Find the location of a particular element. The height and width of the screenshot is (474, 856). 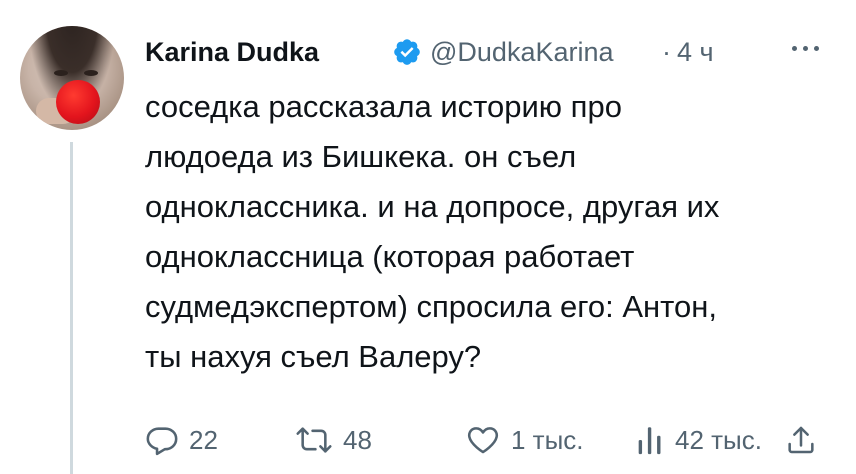

action-bar: 22 48 1 тыс. 42 тыс. is located at coordinates (490, 440).